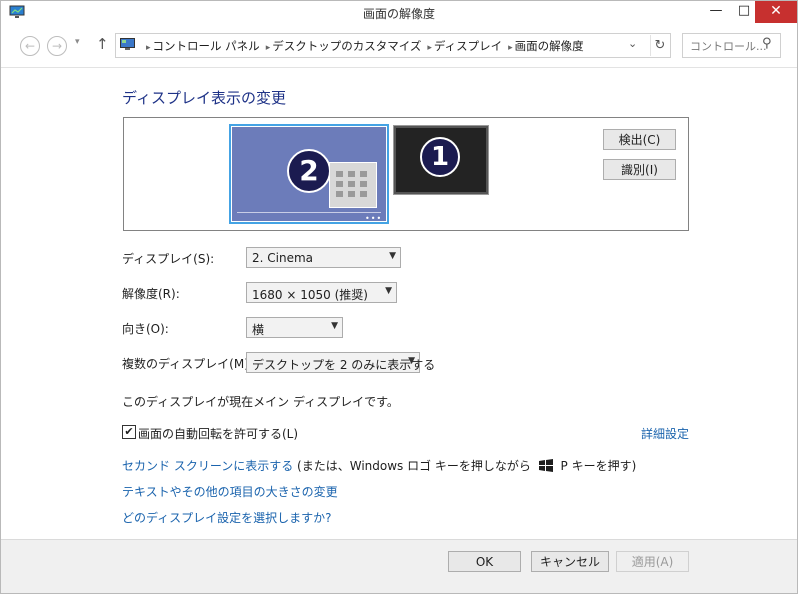  What do you see at coordinates (168, 259) in the screenshot?
I see `display-label: ディスプレイ(S):` at bounding box center [168, 259].